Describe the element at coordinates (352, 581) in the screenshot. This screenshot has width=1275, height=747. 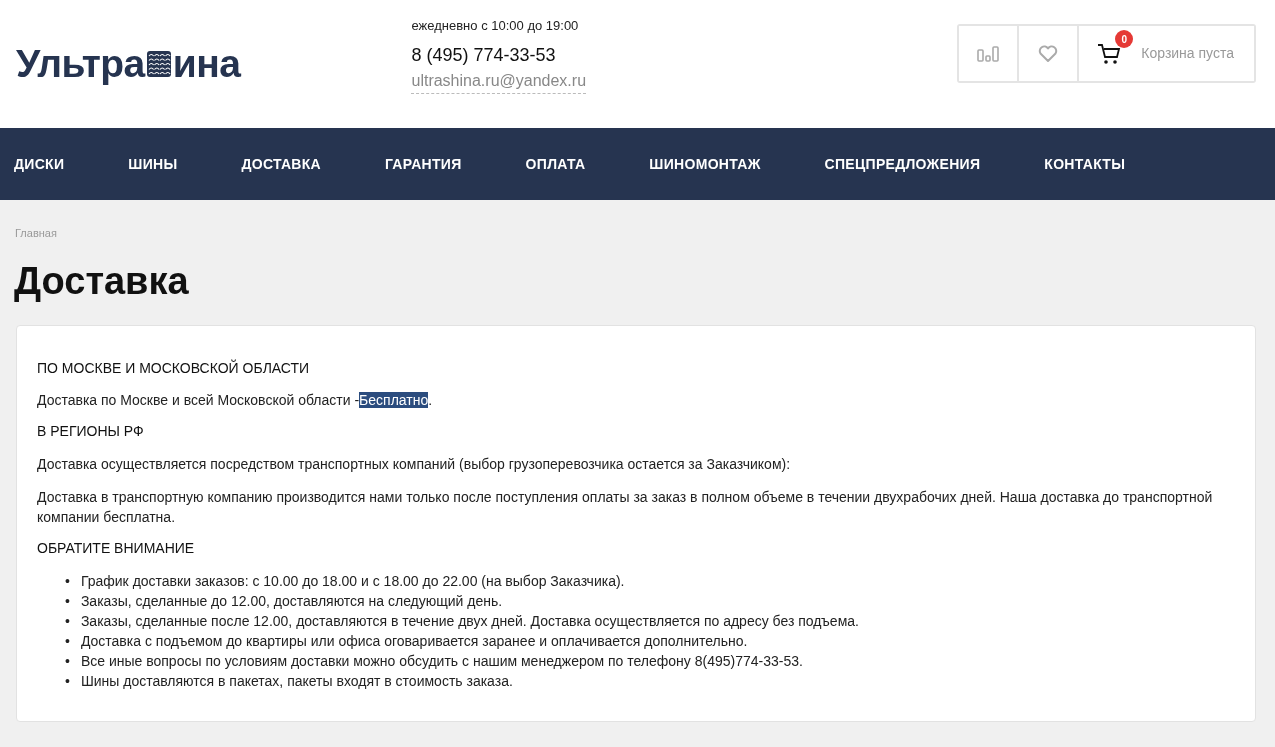
I see `list-item: График доставки заказов: с 10.00 до 18.00 и с 18.00 до 22.00 (на выбор Заказчика).` at that location.